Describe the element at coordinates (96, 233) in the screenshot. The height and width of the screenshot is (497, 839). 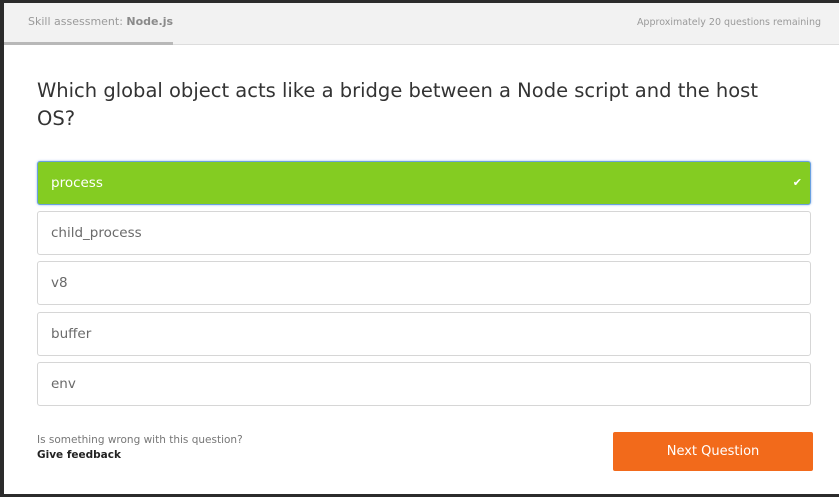
I see `answer-option-label: child_process` at that location.